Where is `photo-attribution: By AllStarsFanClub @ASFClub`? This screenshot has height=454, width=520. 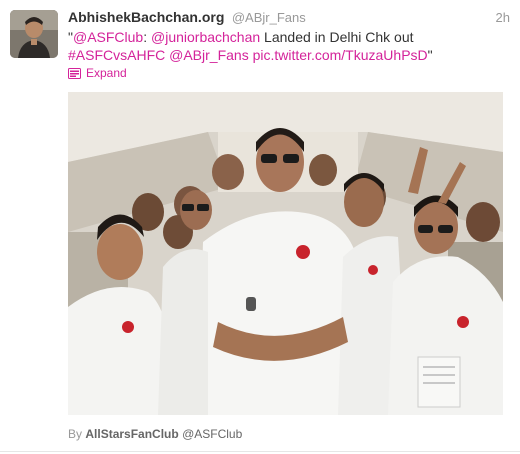
photo-attribution: By AllStarsFanClub @ASFClub is located at coordinates (155, 434).